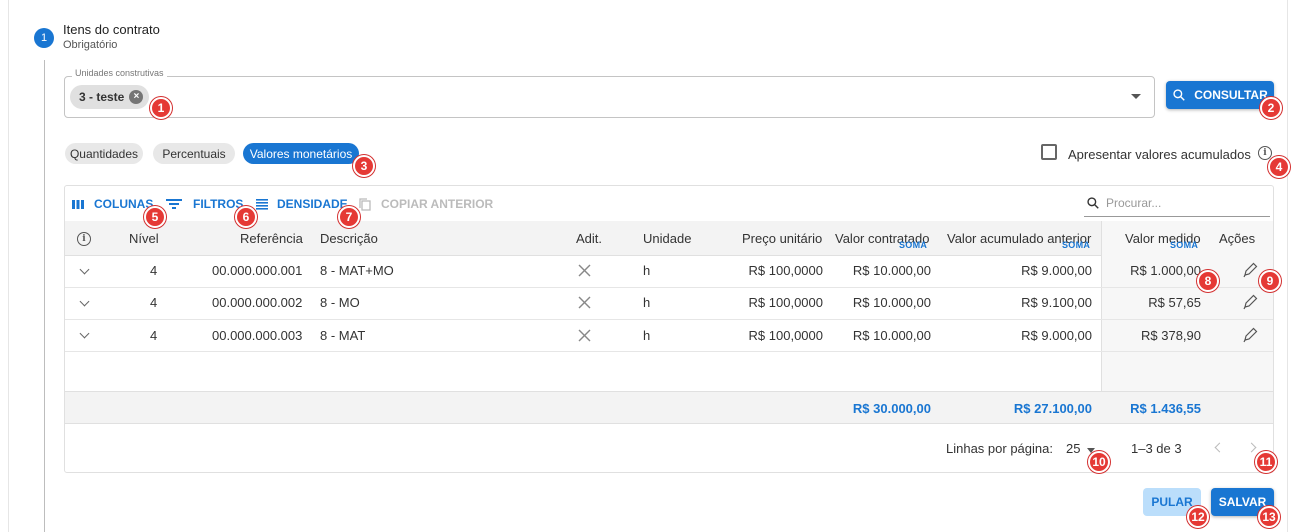  What do you see at coordinates (124, 204) in the screenshot?
I see `columns-button-label: COLUNAS` at bounding box center [124, 204].